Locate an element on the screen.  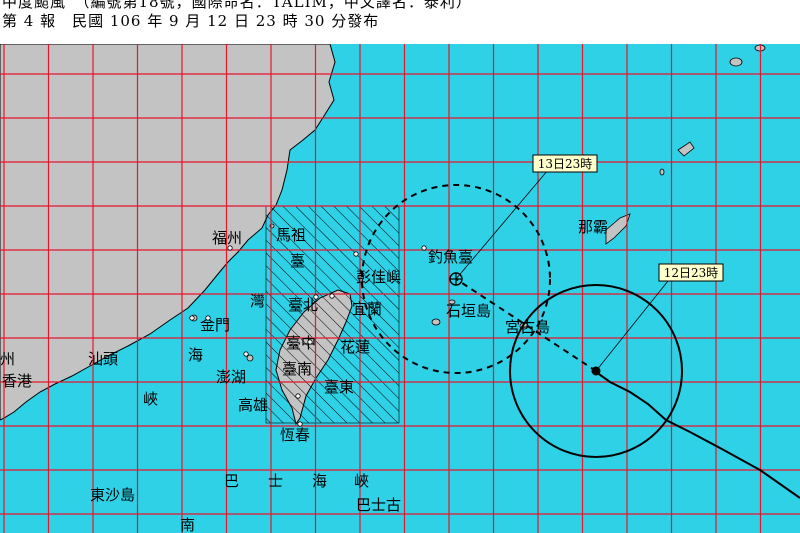
penghu-island is located at coordinates (250, 358).